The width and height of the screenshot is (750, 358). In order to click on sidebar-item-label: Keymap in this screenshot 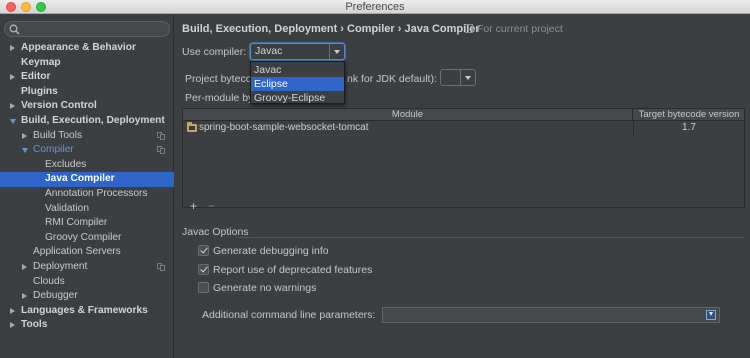, I will do `click(41, 62)`.